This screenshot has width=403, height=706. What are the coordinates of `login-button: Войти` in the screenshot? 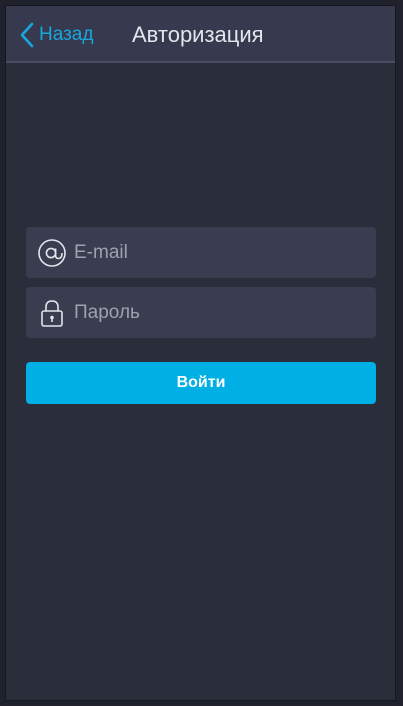 It's located at (201, 383).